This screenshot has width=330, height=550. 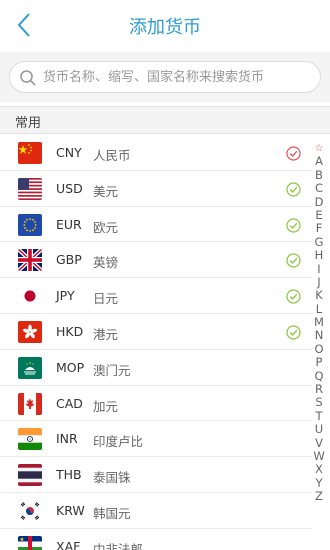 What do you see at coordinates (112, 513) in the screenshot?
I see `currency-name: 韩国元` at bounding box center [112, 513].